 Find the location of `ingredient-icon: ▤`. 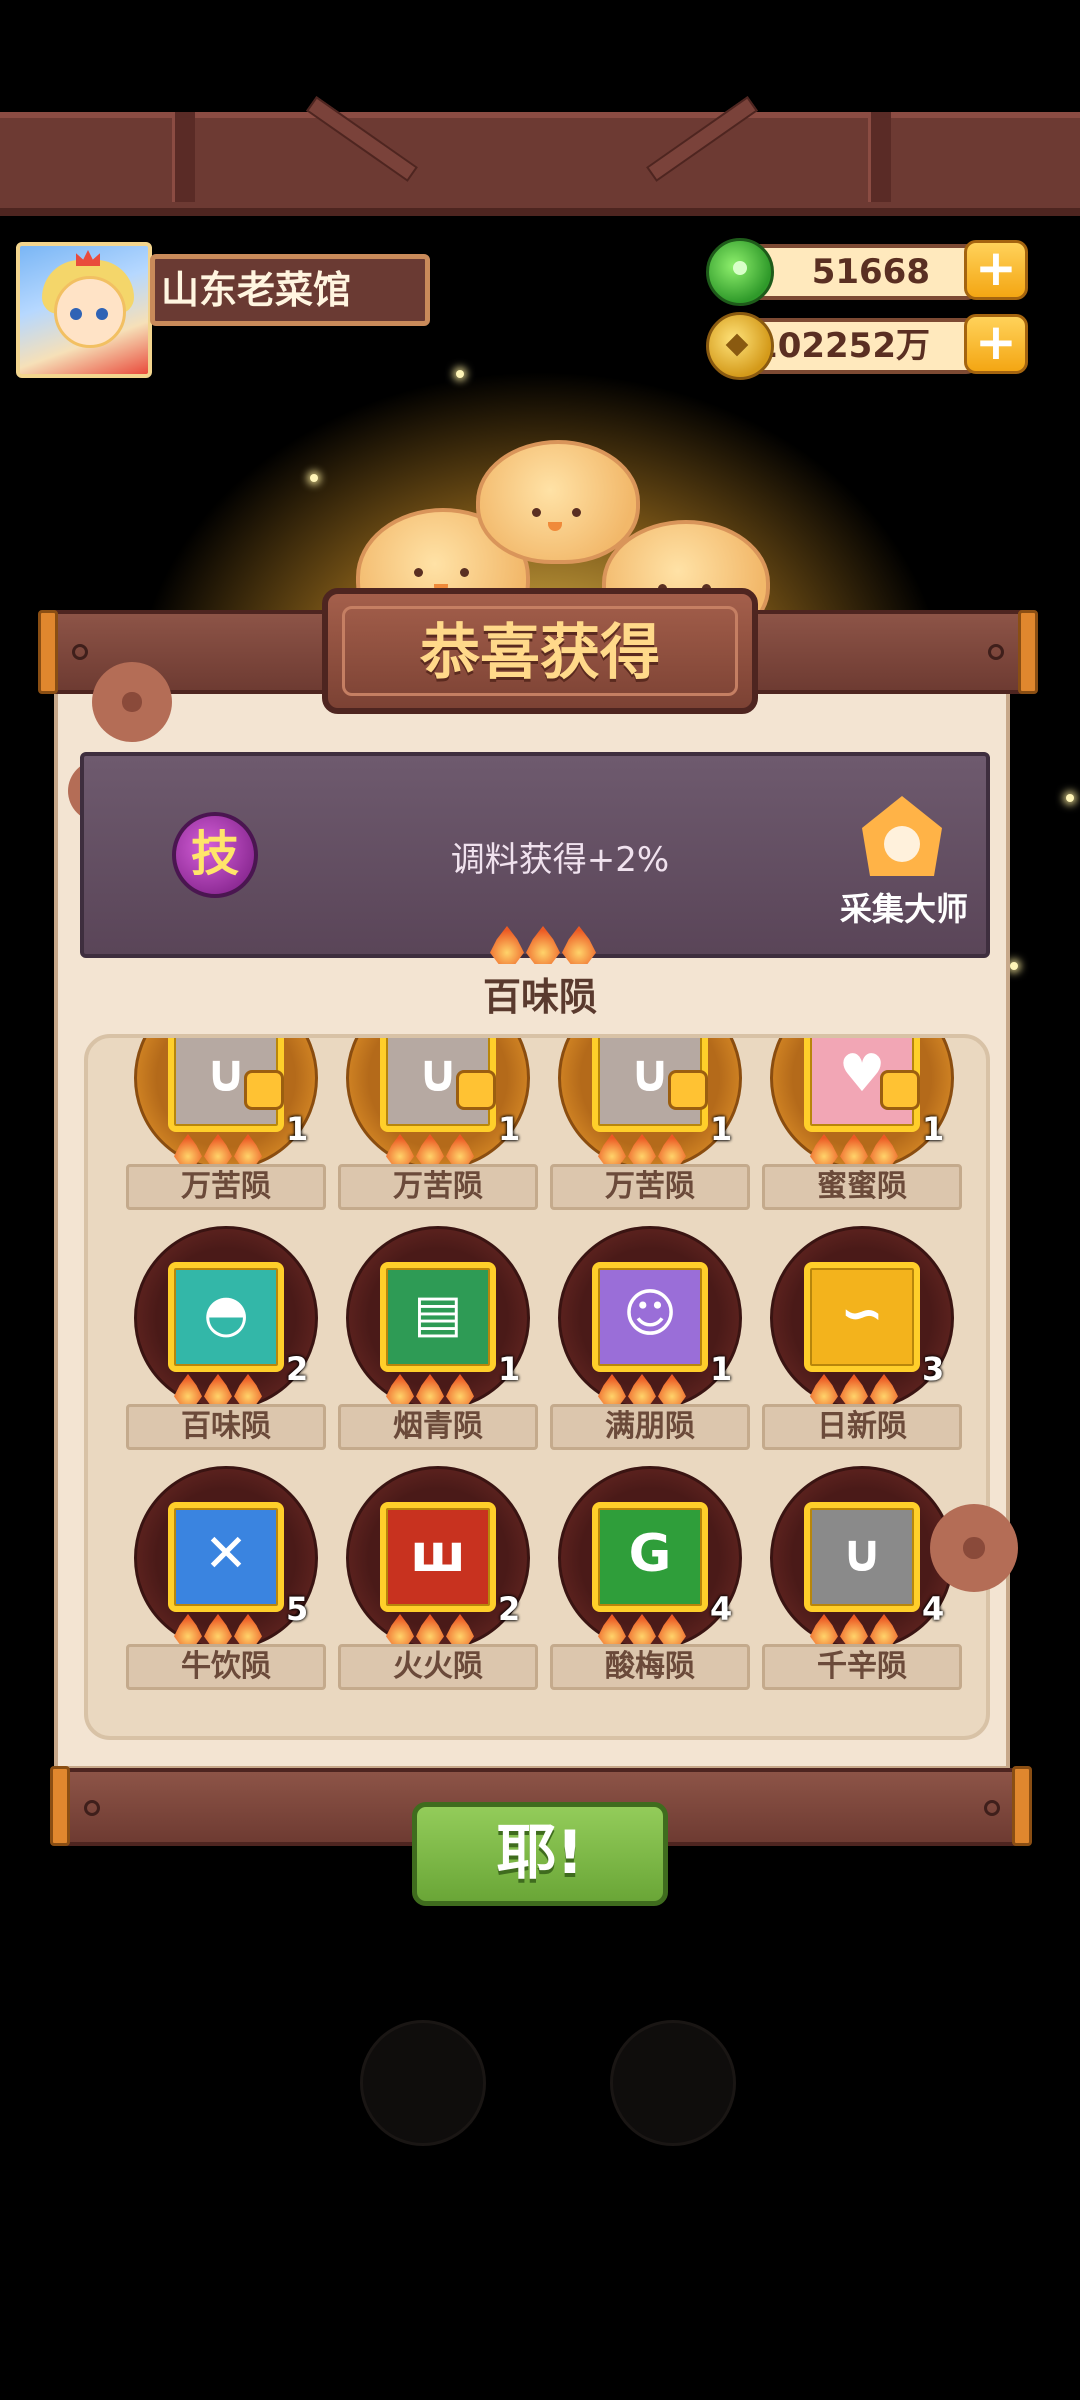

ingredient-icon: ▤ is located at coordinates (438, 1317).